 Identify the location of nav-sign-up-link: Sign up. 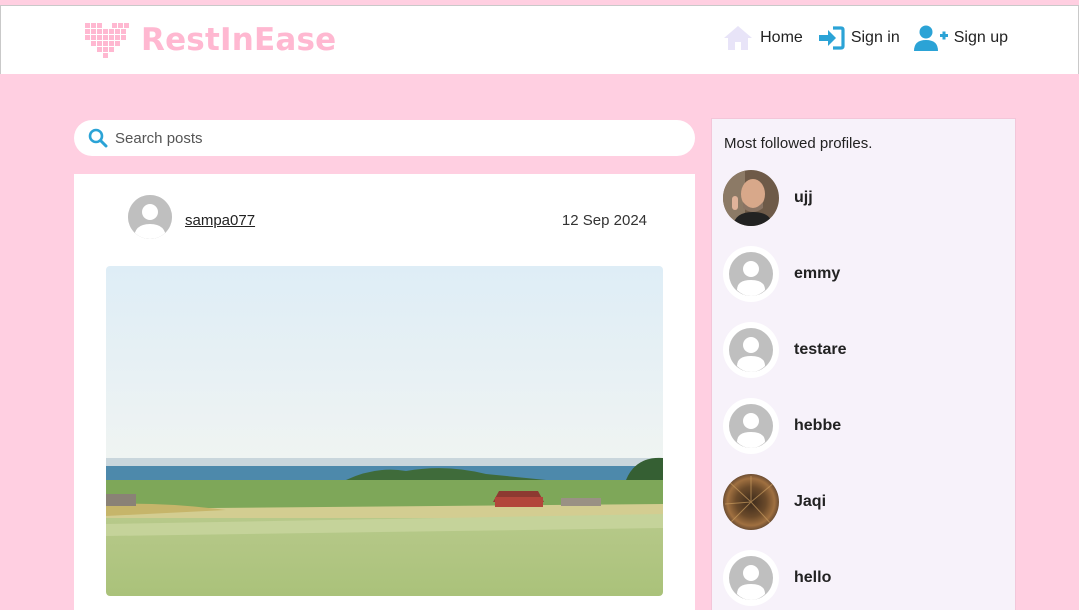
(960, 38).